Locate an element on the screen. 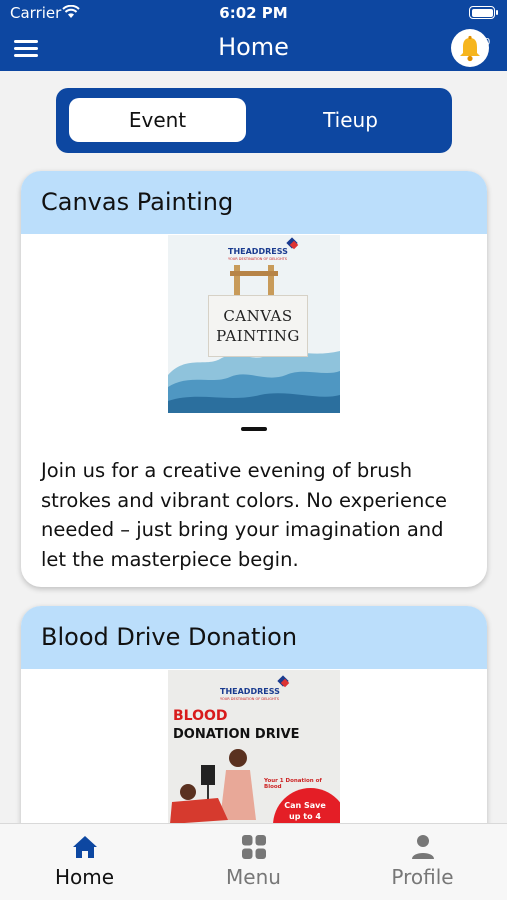 Image resolution: width=507 pixels, height=900 pixels. notification-button is located at coordinates (470, 48).